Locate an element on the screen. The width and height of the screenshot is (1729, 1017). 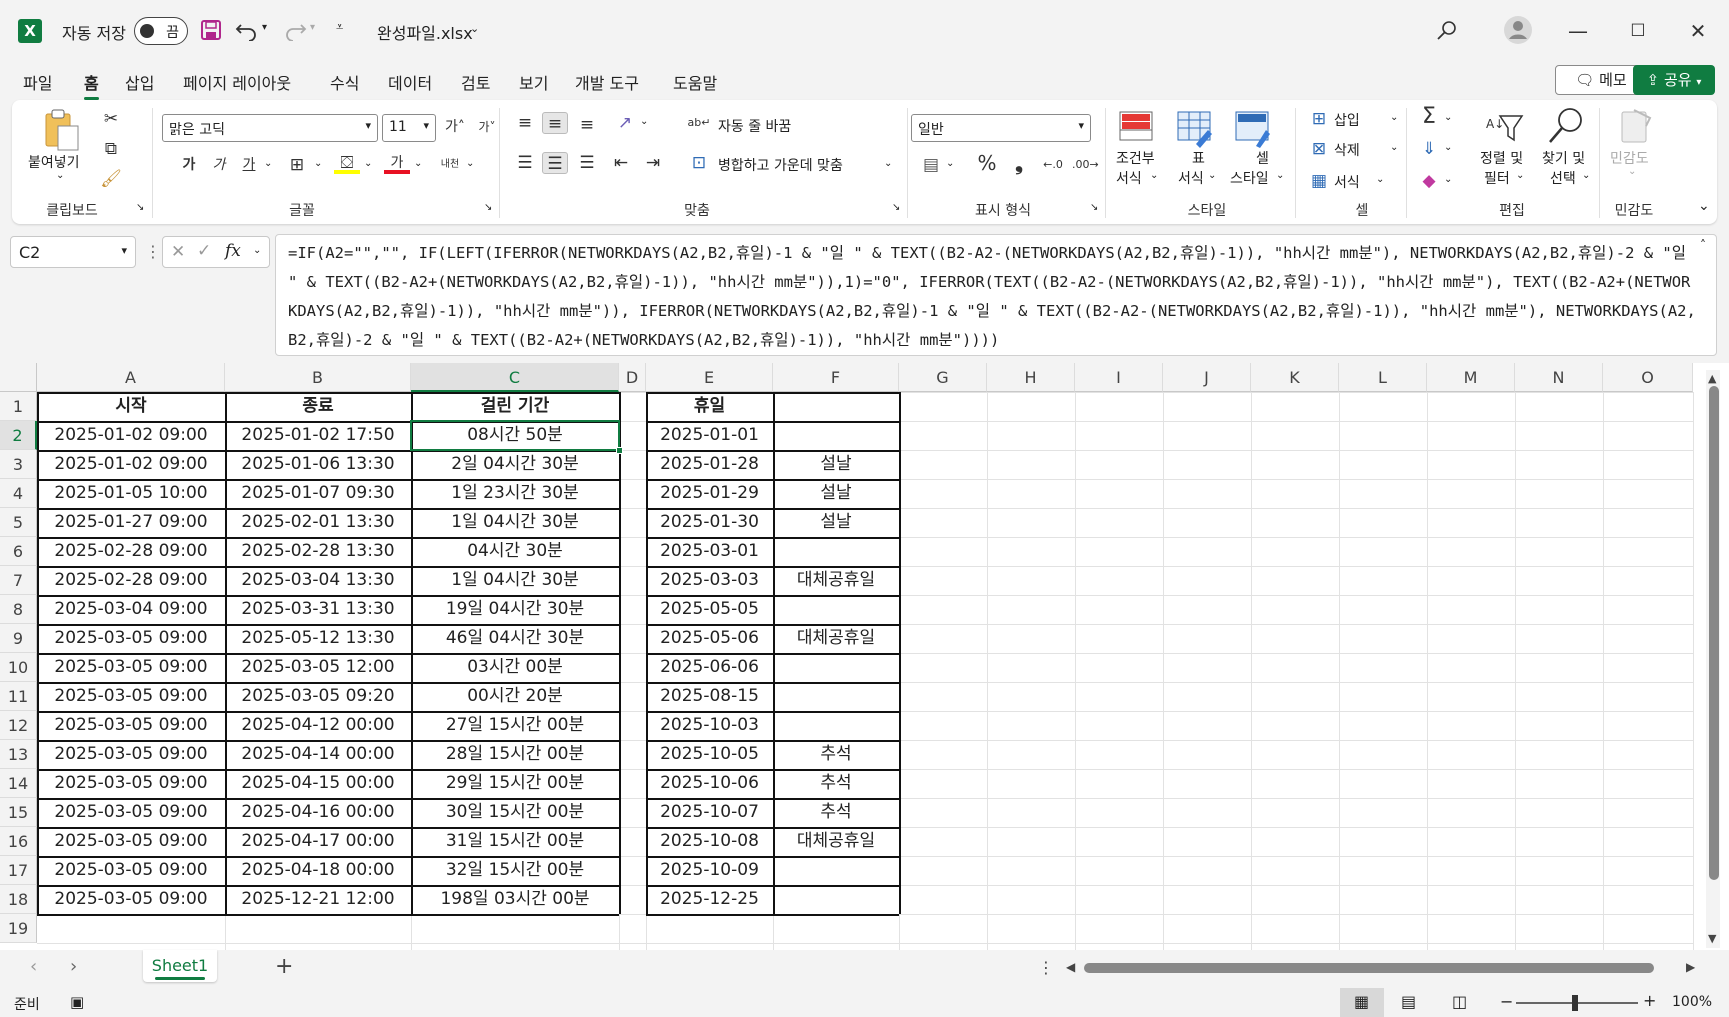
row-header-5: 5 is located at coordinates (18, 522).